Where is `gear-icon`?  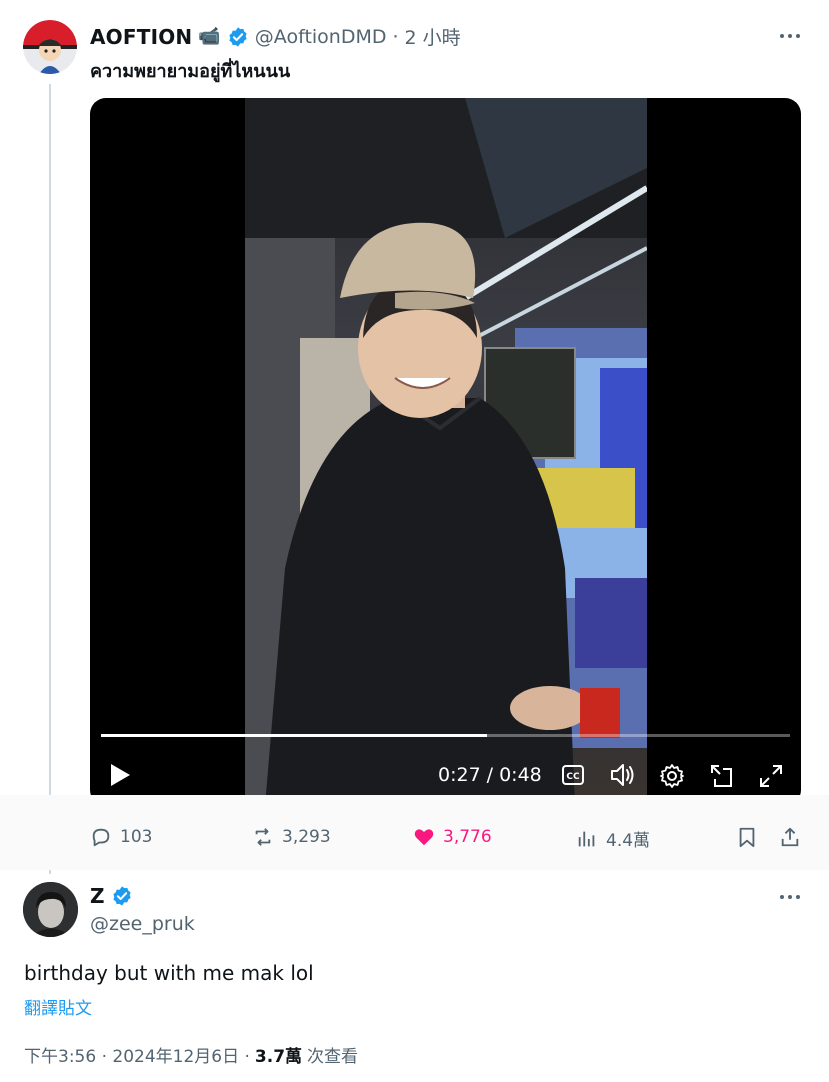
gear-icon is located at coordinates (672, 776).